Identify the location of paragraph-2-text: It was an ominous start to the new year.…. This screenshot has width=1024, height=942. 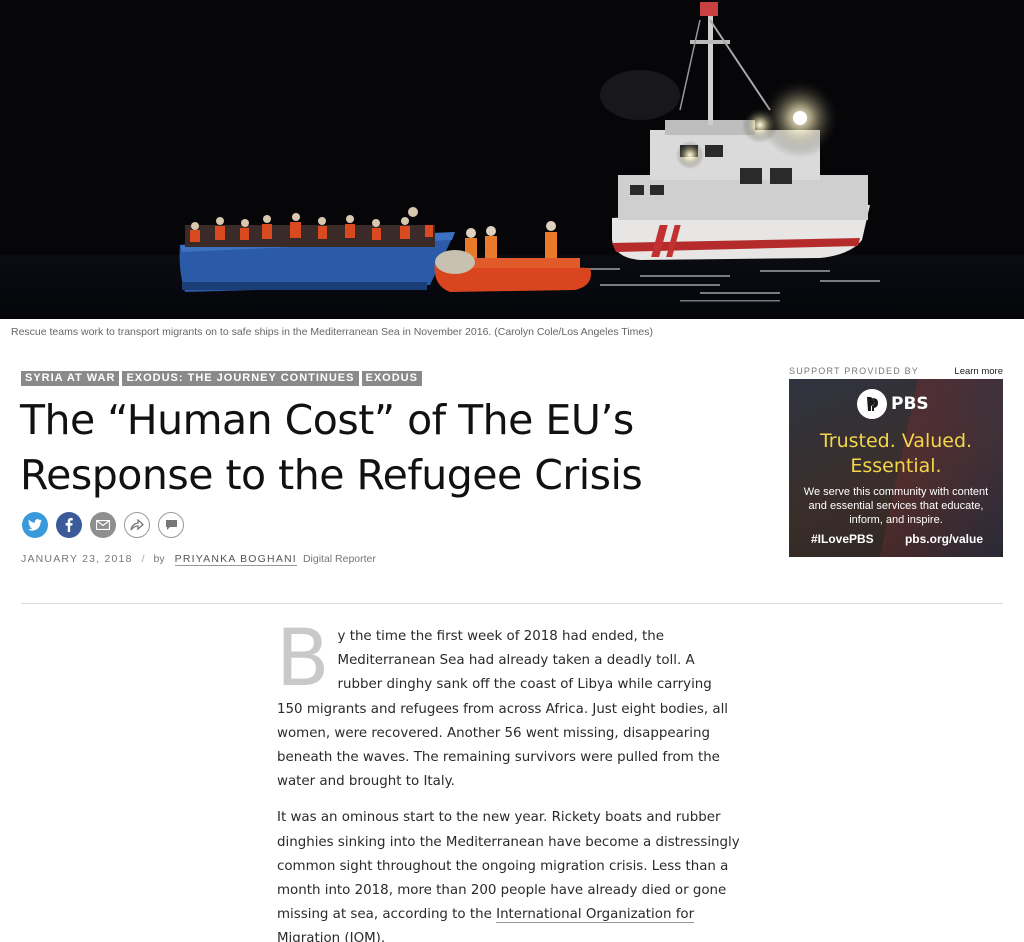
(508, 866).